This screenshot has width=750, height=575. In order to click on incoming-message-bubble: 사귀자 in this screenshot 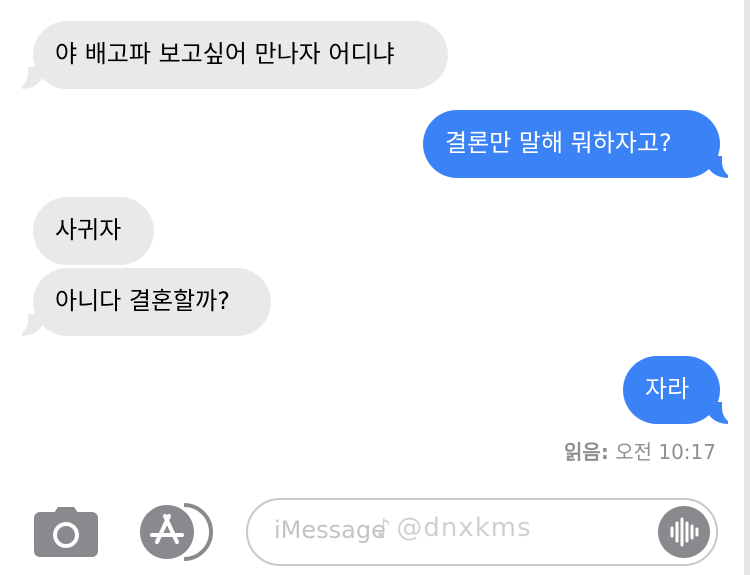, I will do `click(93, 231)`.